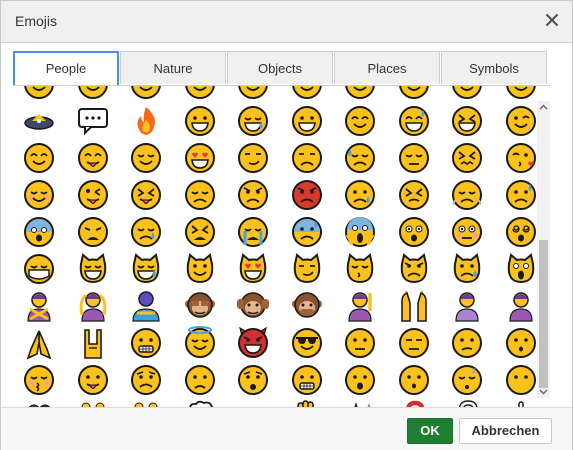  Describe the element at coordinates (467, 380) in the screenshot. I see `sleeping-face-icon: z` at that location.